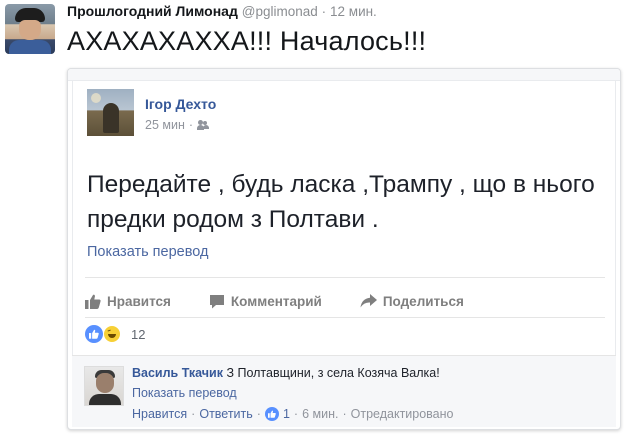 Image resolution: width=640 pixels, height=442 pixels. I want to click on post-translate-link: Показать перевод, so click(147, 252).